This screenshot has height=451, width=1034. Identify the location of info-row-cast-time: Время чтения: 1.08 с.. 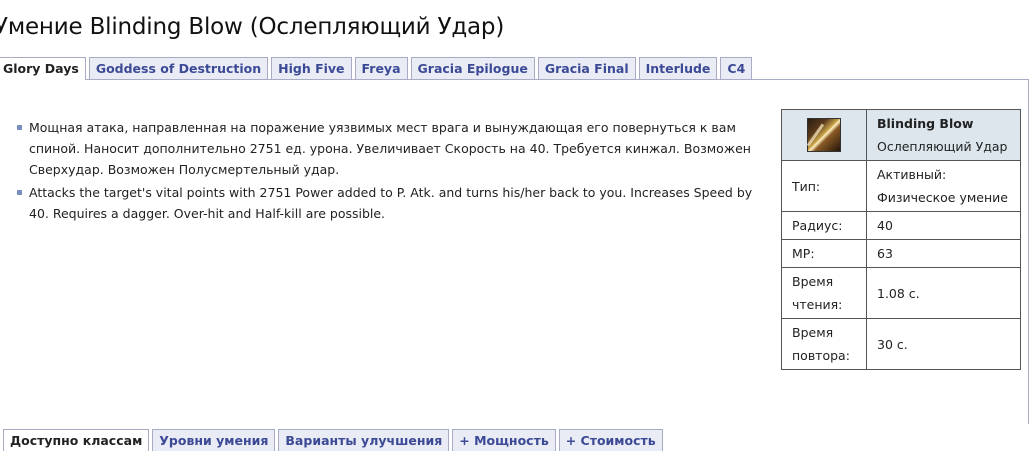
(901, 293).